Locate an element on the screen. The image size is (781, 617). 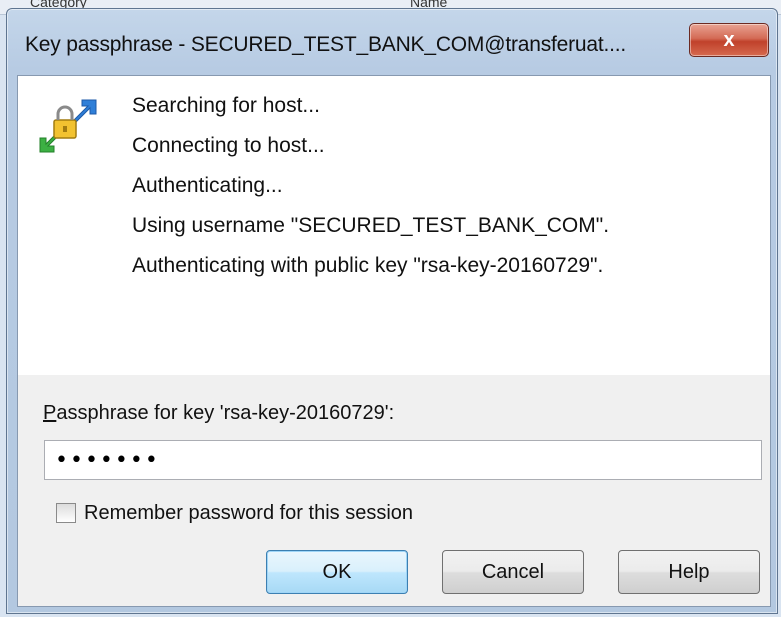
close-button: x is located at coordinates (729, 40).